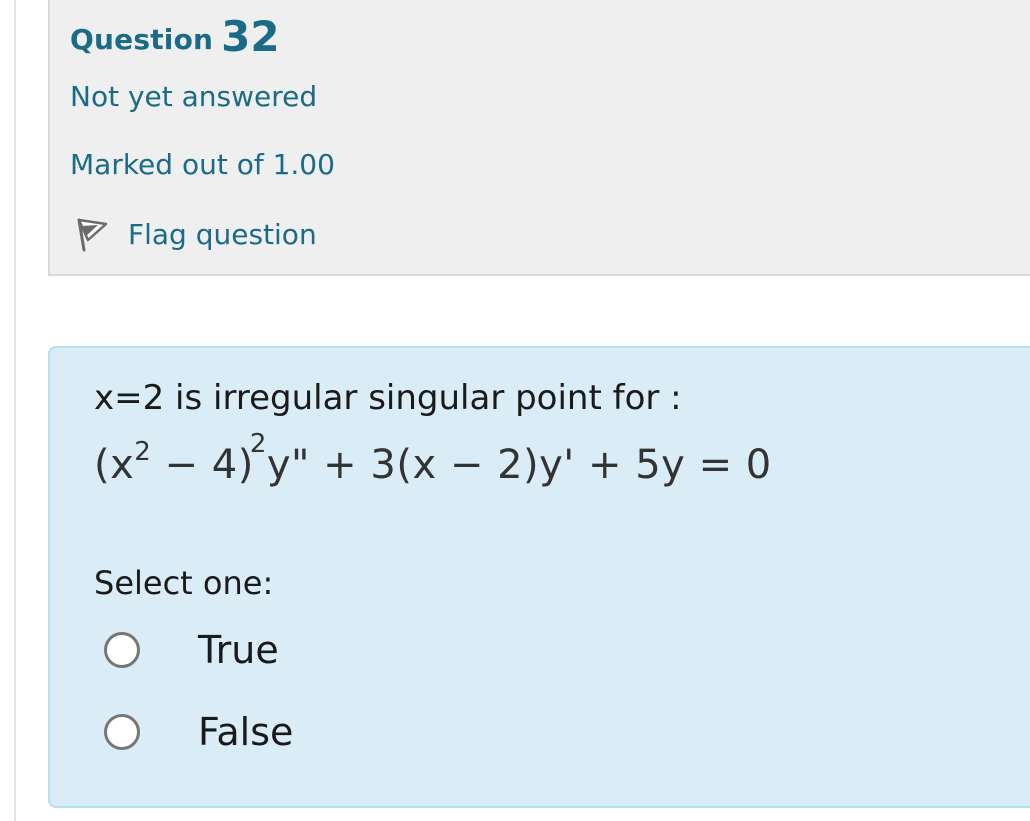 The width and height of the screenshot is (1030, 821). Describe the element at coordinates (15, 410) in the screenshot. I see `page-left-border` at that location.